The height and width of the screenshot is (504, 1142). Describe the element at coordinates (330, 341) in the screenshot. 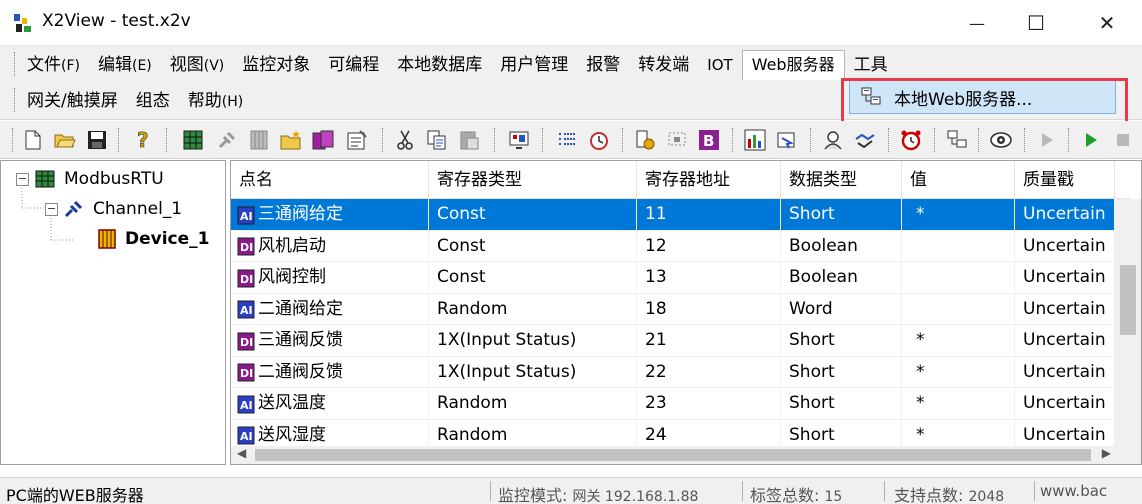

I see `cell-point-name: DI 三通阀反馈` at that location.